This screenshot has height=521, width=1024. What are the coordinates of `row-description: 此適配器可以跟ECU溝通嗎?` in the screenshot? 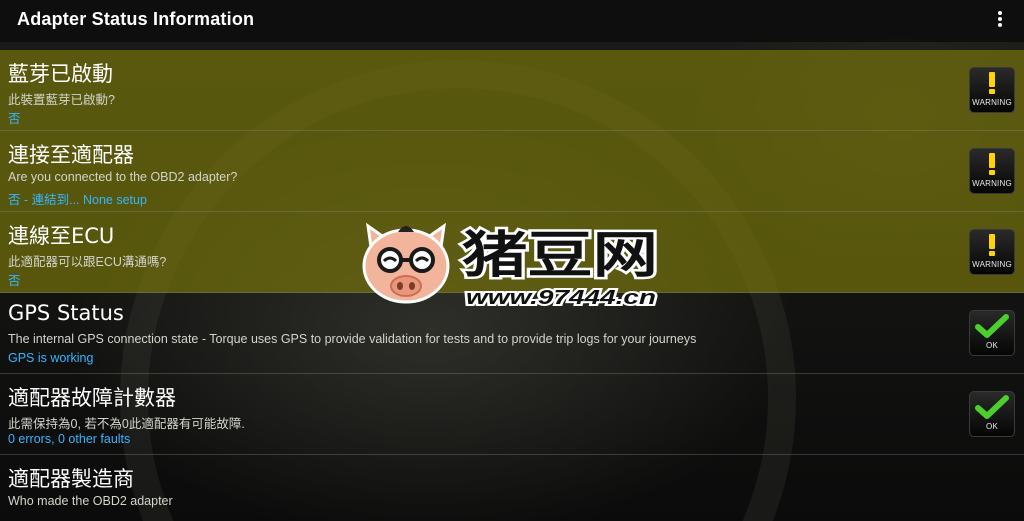 It's located at (87, 262).